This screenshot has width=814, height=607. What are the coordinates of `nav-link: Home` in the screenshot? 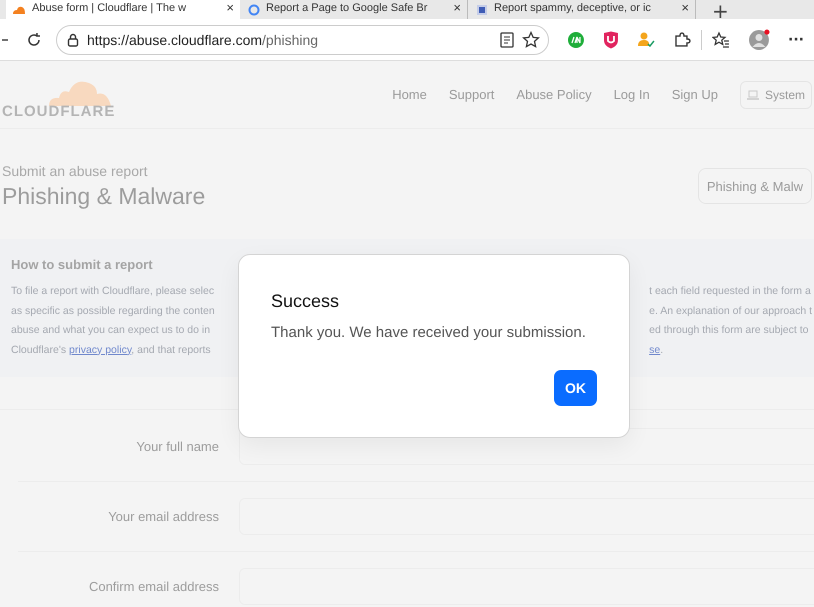 It's located at (409, 94).